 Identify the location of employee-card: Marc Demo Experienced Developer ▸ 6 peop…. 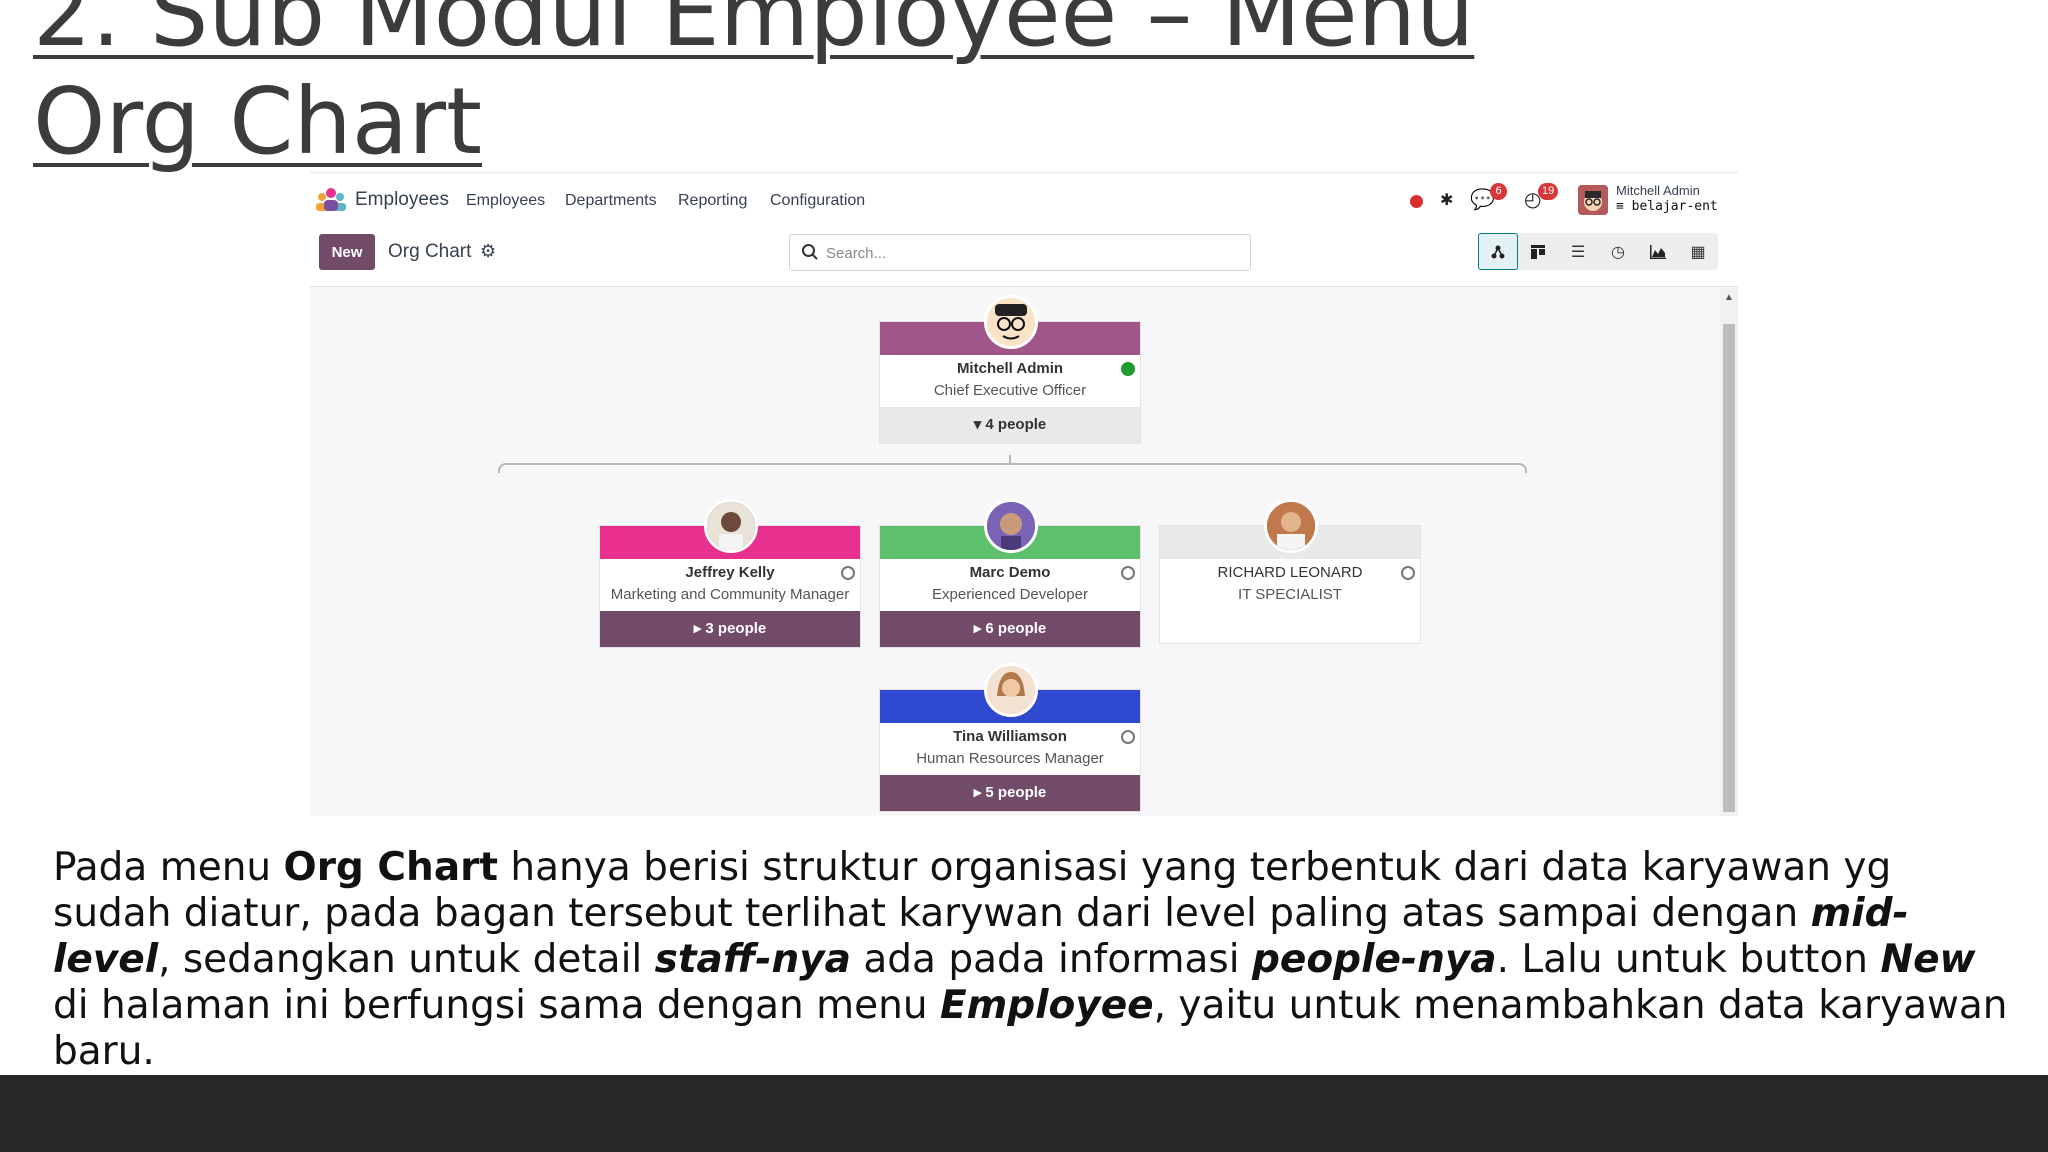
(1010, 573).